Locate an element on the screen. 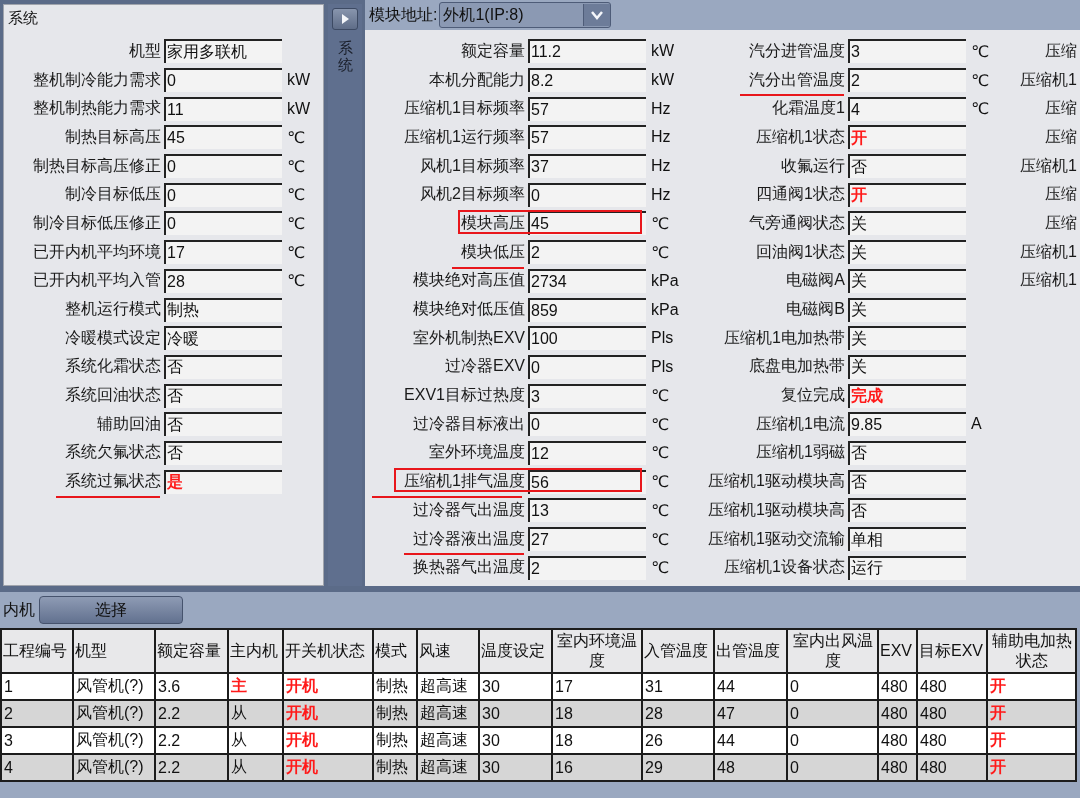  select-button: 选择 is located at coordinates (111, 610).